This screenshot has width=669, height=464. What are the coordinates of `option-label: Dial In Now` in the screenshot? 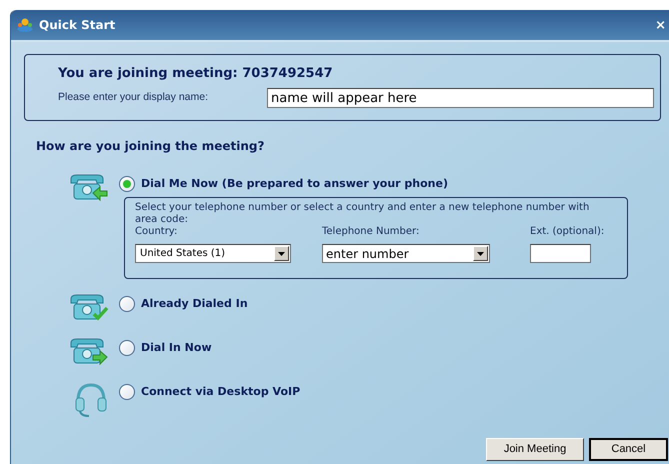 It's located at (176, 348).